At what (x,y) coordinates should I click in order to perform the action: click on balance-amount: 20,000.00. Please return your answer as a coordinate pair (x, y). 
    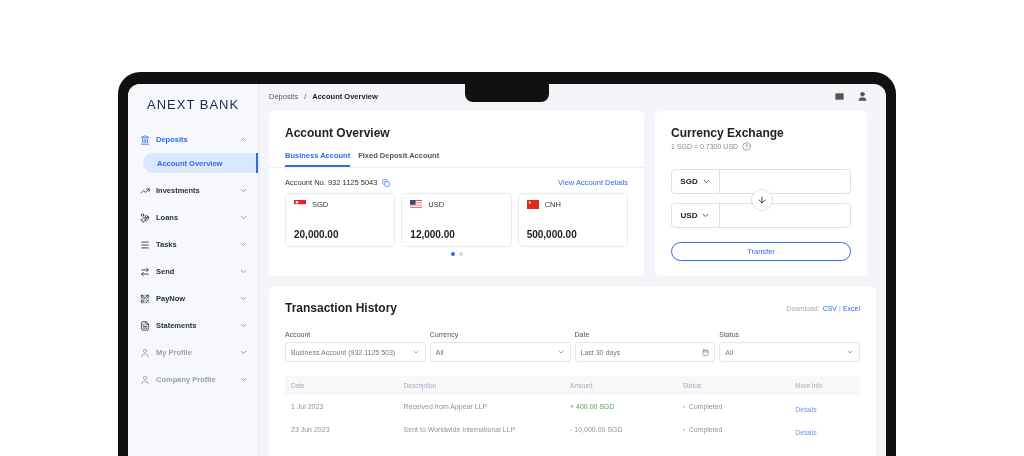
    Looking at the image, I should click on (317, 234).